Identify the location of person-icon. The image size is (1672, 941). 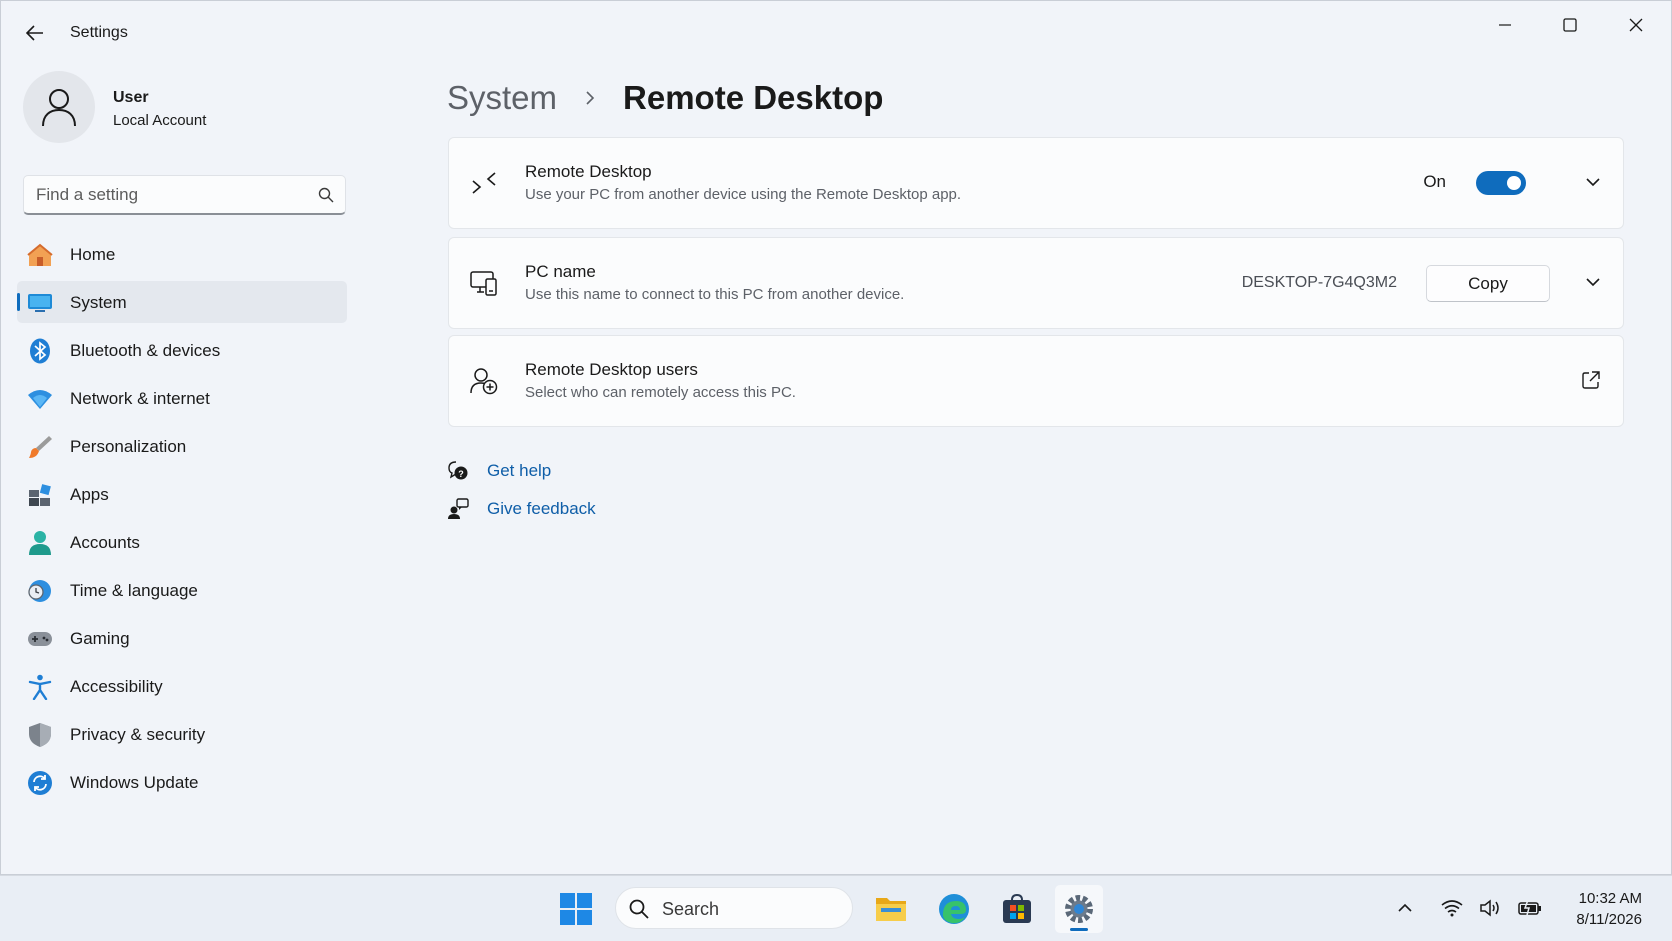
(59, 108).